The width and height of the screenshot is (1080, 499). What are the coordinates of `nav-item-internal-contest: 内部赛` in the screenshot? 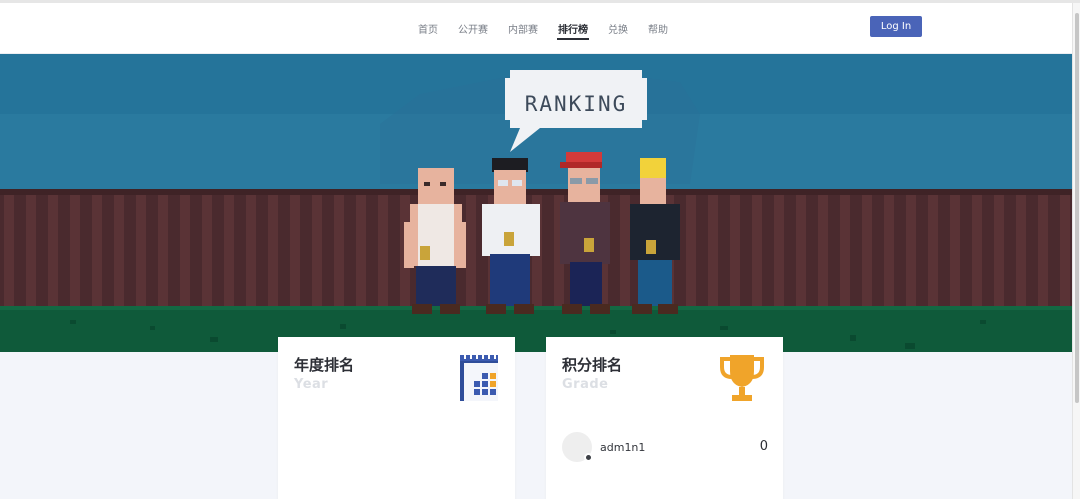 It's located at (523, 28).